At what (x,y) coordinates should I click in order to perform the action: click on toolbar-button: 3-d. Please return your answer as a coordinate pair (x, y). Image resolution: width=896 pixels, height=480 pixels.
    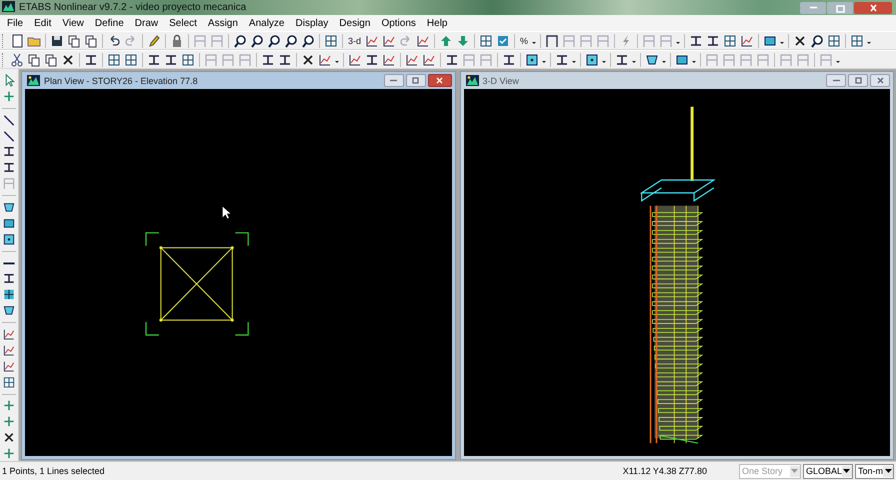
    Looking at the image, I should click on (355, 41).